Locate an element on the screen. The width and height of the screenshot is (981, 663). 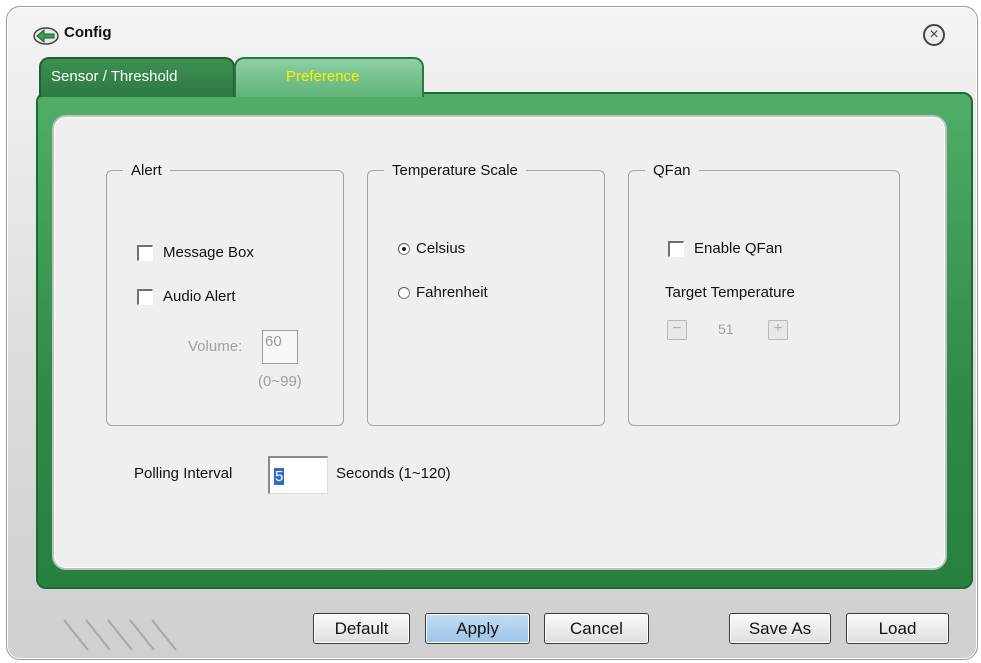
volume-range: (0~99) is located at coordinates (280, 381).